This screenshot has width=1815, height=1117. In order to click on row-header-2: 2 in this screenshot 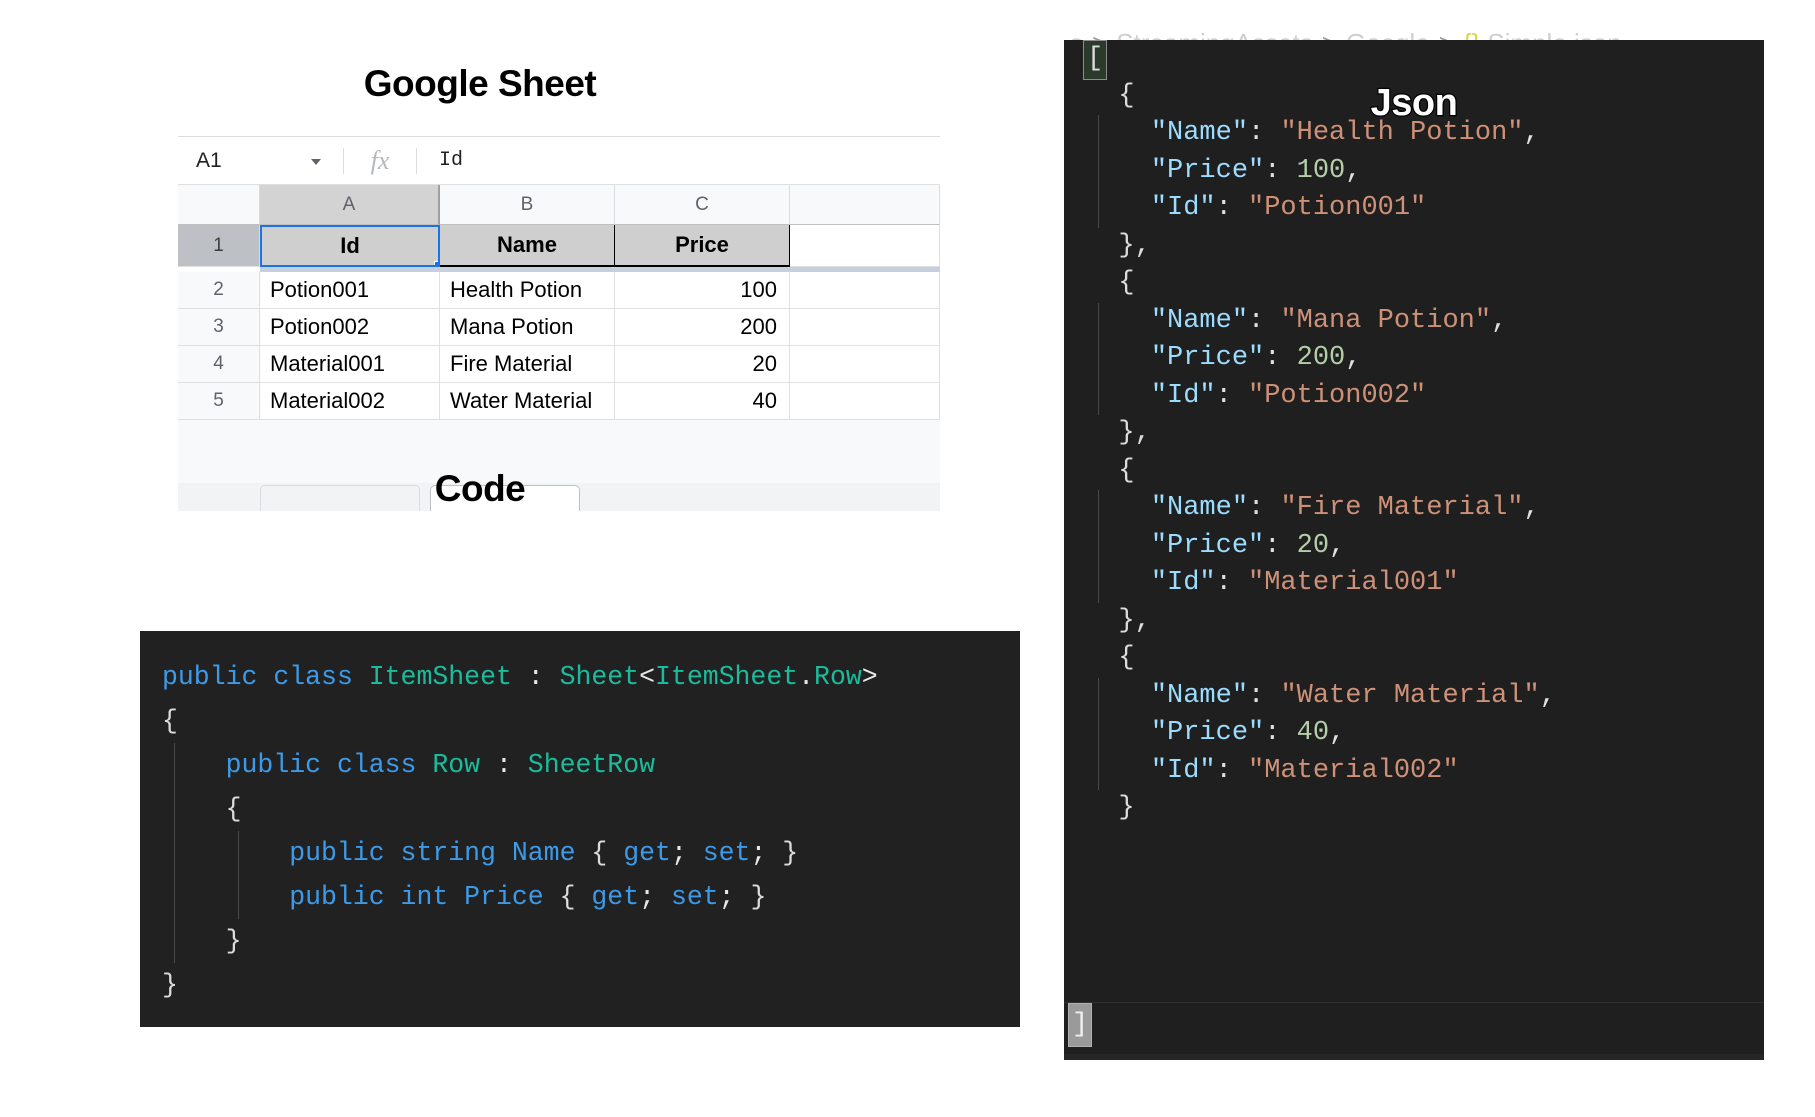, I will do `click(219, 290)`.